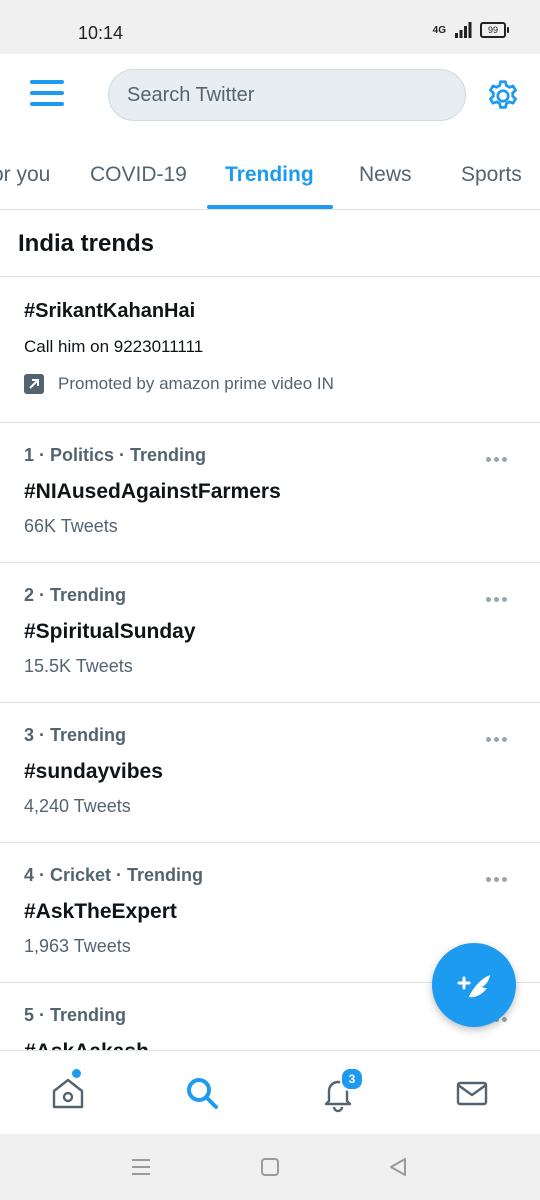 This screenshot has height=1200, width=540. What do you see at coordinates (270, 27) in the screenshot?
I see `status-bar: 10:14 4G 99` at bounding box center [270, 27].